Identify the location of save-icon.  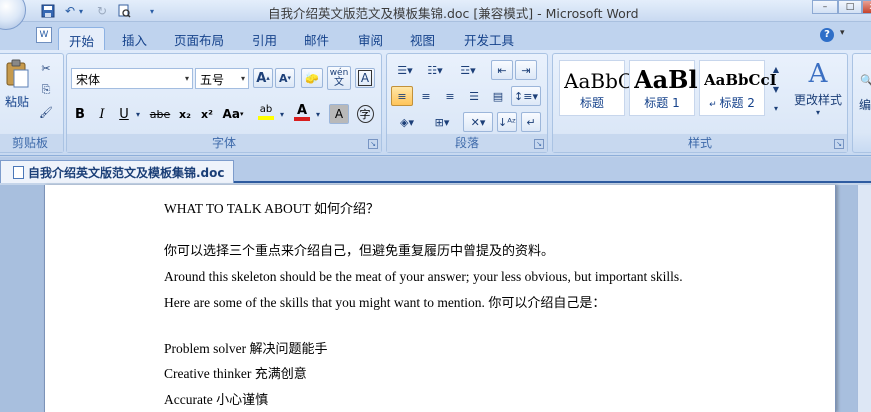
(48, 11).